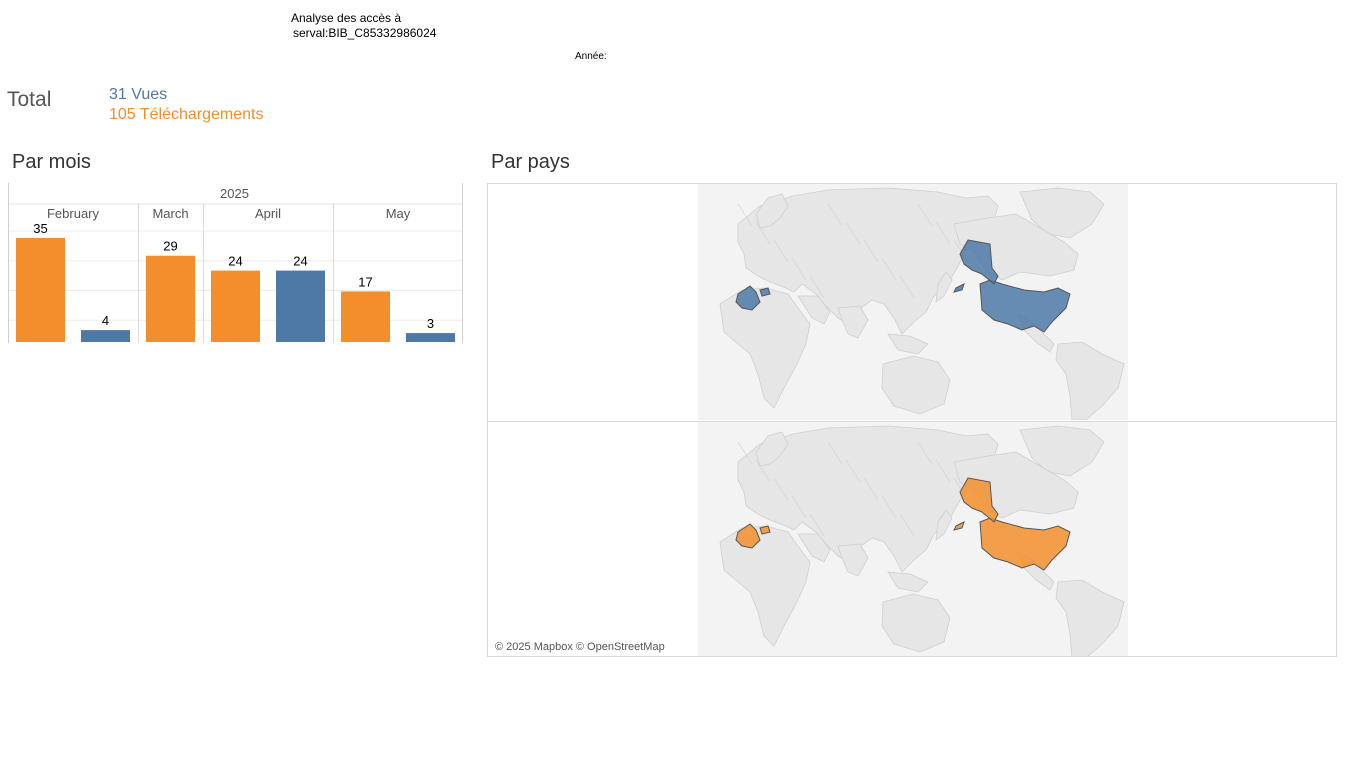 This screenshot has height=768, width=1366. Describe the element at coordinates (105, 320) in the screenshot. I see `bar-value-label: 4` at that location.